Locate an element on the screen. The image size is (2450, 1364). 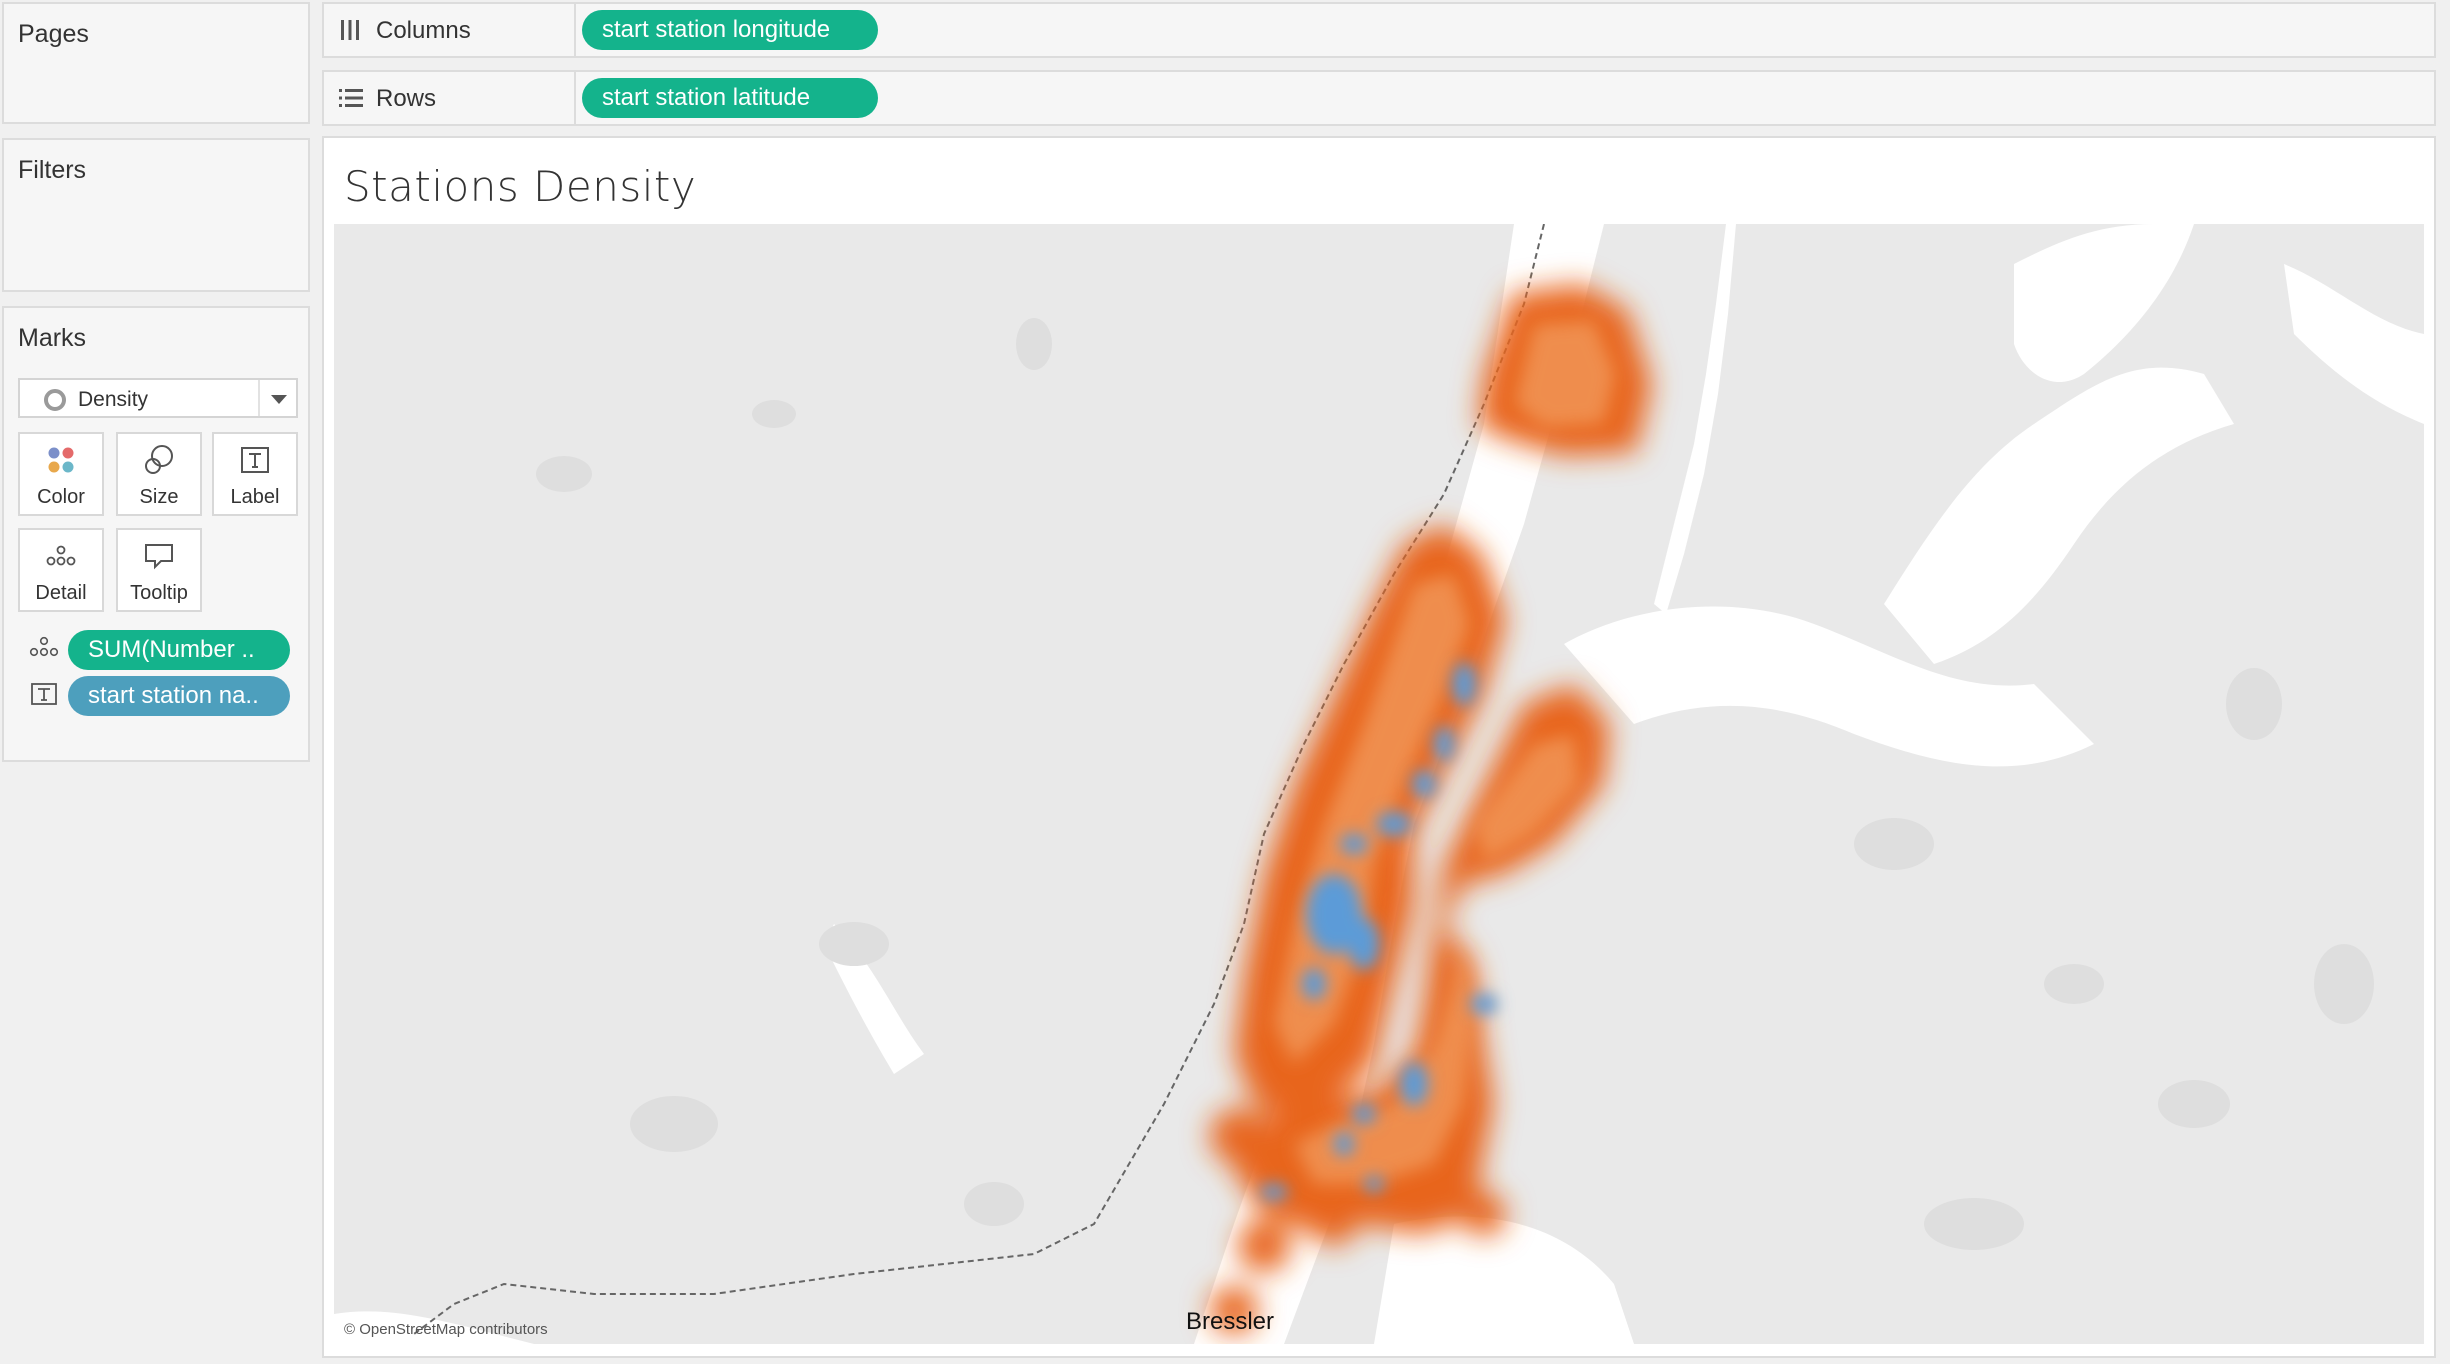
rows-pill: start station latitude is located at coordinates (730, 98).